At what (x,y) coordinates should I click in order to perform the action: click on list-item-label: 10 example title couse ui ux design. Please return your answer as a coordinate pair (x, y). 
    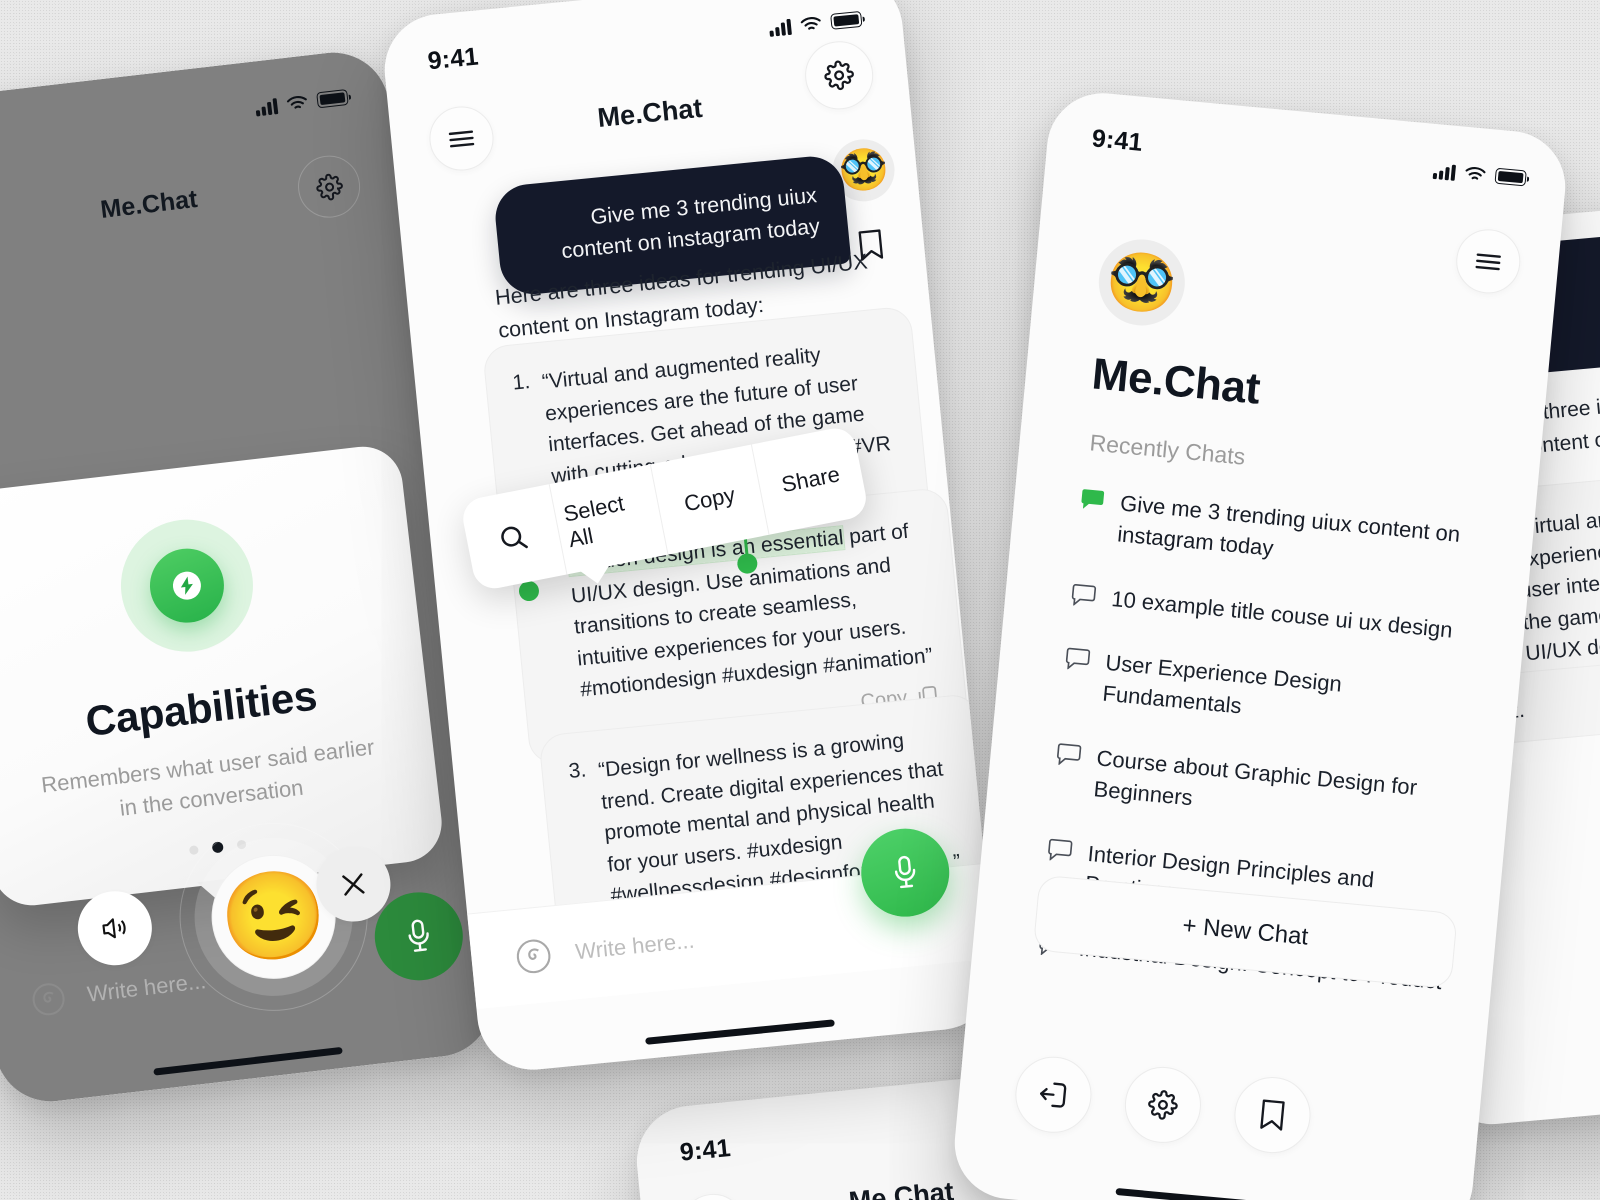
    Looking at the image, I should click on (1282, 614).